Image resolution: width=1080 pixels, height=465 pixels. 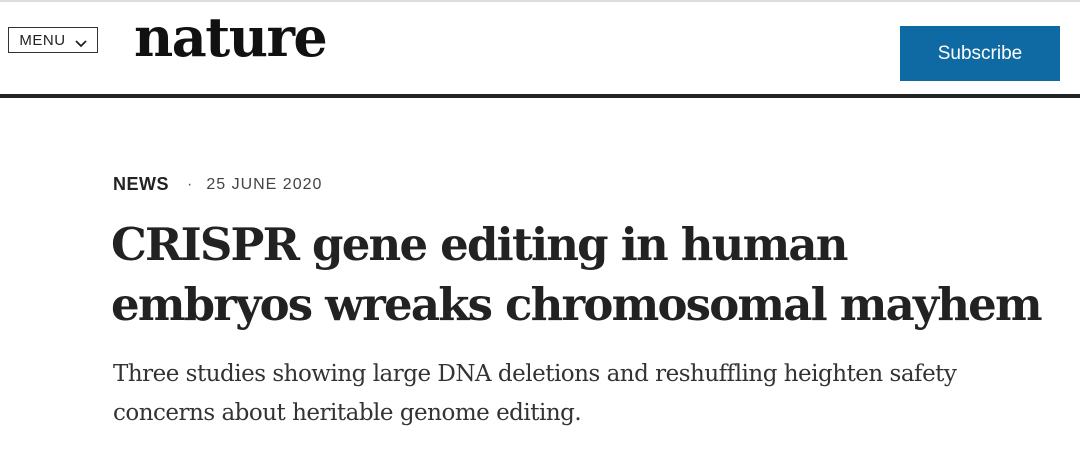 I want to click on menu-label: MENU, so click(x=42, y=40).